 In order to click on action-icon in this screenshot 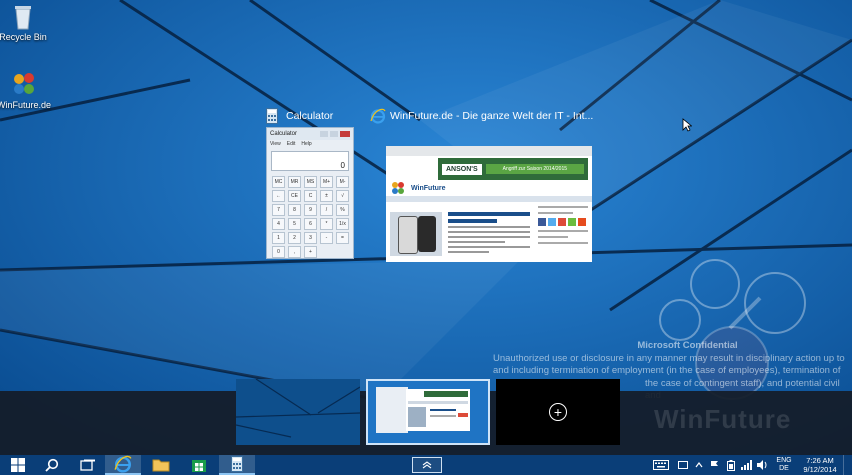, I will do `click(683, 465)`.